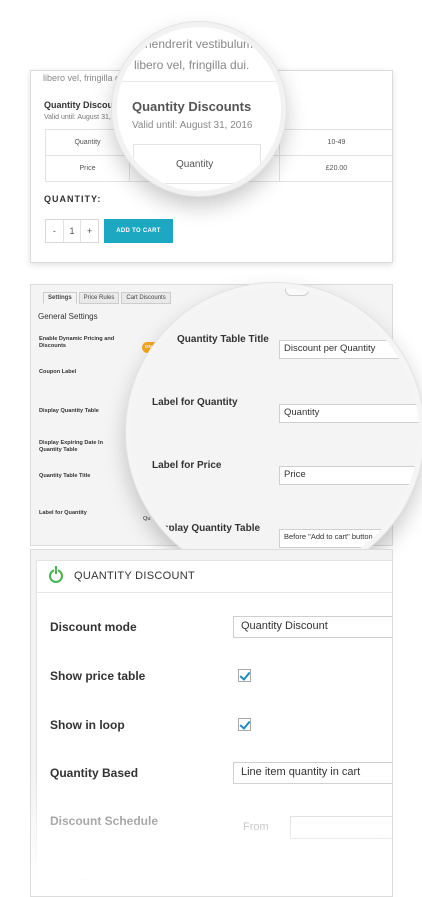 Image resolution: width=422 pixels, height=897 pixels. Describe the element at coordinates (85, 78) in the screenshot. I see `product-description-text: libero vel, fringilla dui` at that location.